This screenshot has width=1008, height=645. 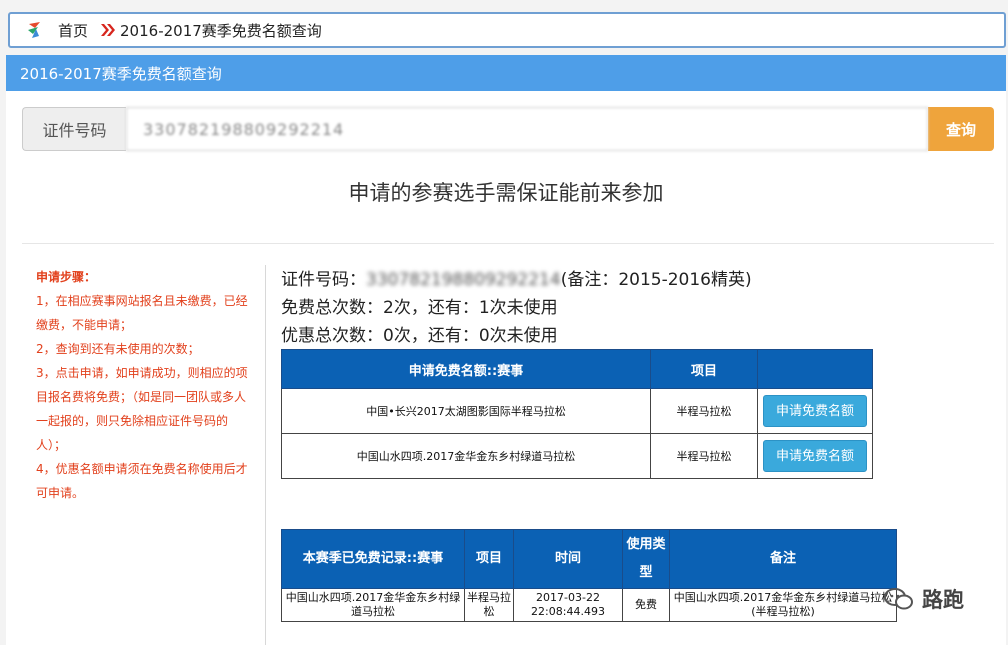 What do you see at coordinates (506, 193) in the screenshot?
I see `notice-text: 申请的参赛选手需保证能前来参加` at bounding box center [506, 193].